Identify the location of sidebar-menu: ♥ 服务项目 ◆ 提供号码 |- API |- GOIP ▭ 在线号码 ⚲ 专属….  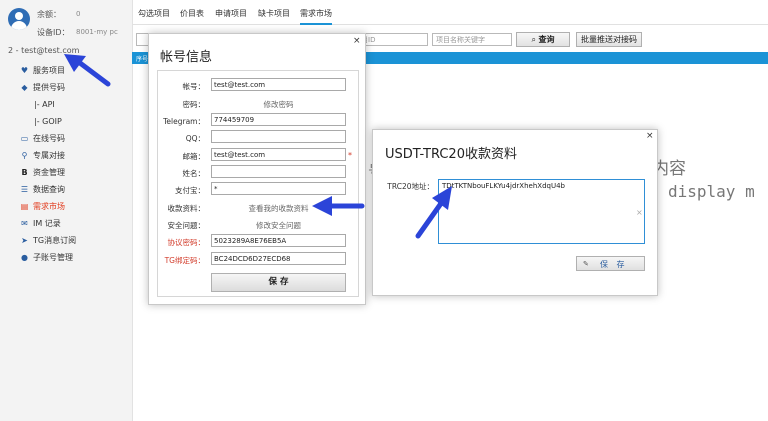
(66, 164).